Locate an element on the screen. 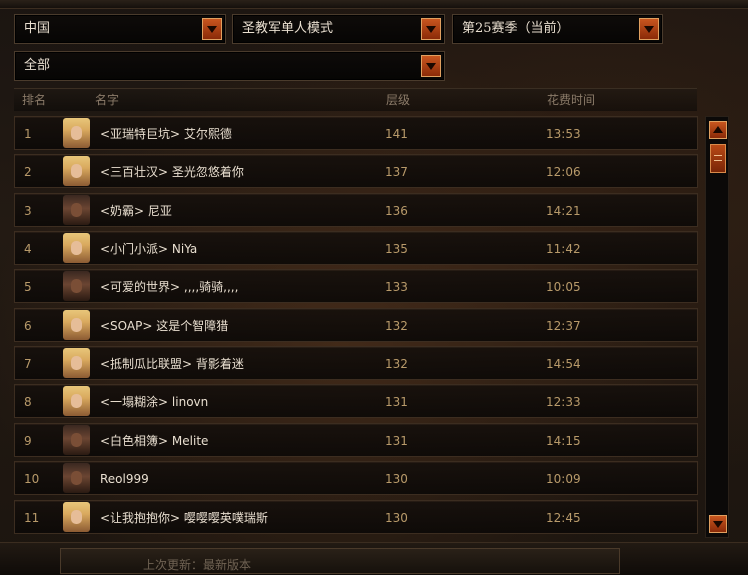 This screenshot has height=575, width=748. row-time: 14:21 is located at coordinates (563, 211).